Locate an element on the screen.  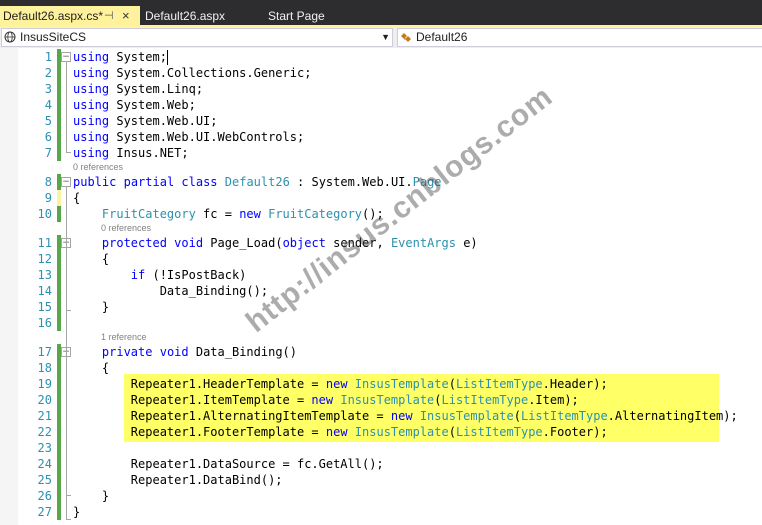
code-text: using System.Web; is located at coordinates (134, 105).